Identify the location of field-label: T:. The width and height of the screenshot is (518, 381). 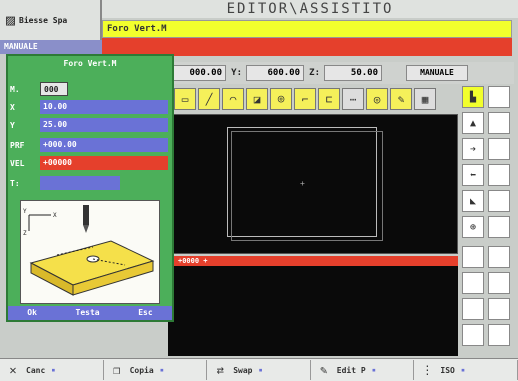
(15, 183).